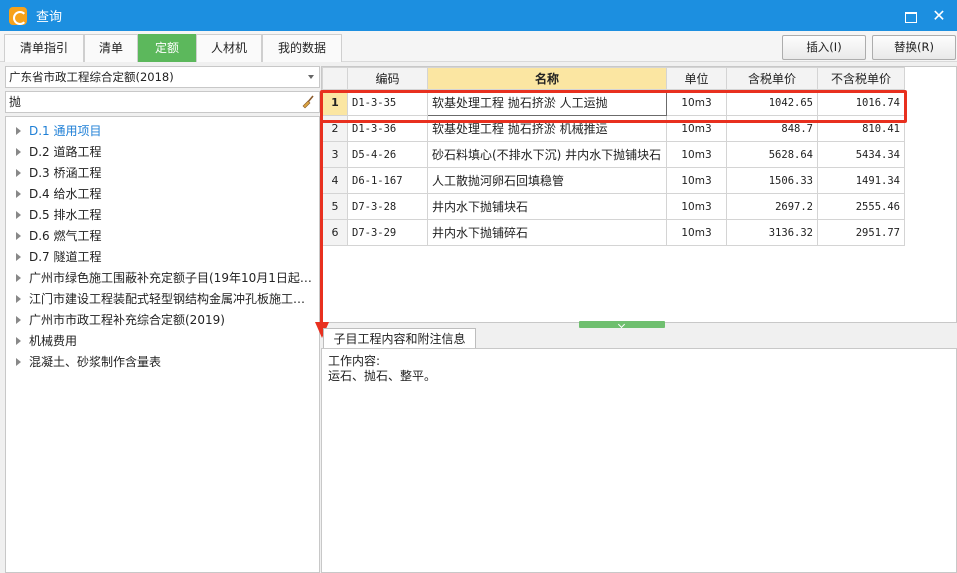  What do you see at coordinates (622, 324) in the screenshot?
I see `panel-splitter-handle` at bounding box center [622, 324].